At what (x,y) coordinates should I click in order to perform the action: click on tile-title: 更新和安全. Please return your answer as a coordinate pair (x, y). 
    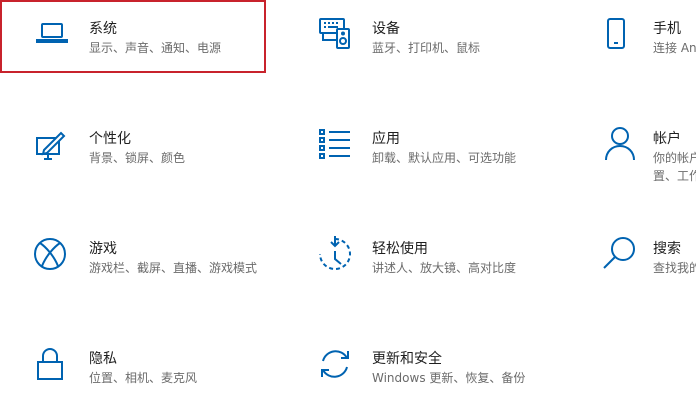
    Looking at the image, I should click on (407, 359).